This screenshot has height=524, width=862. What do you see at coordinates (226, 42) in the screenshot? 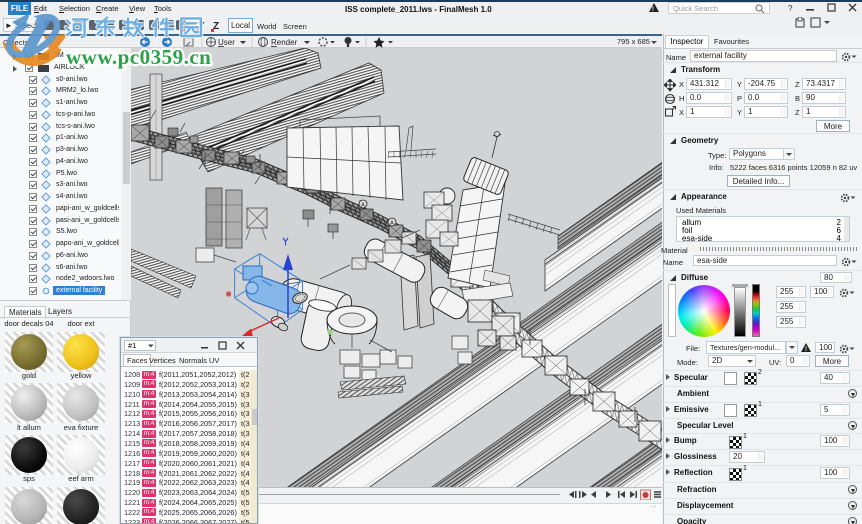
I see `svg-text: User` at bounding box center [226, 42].